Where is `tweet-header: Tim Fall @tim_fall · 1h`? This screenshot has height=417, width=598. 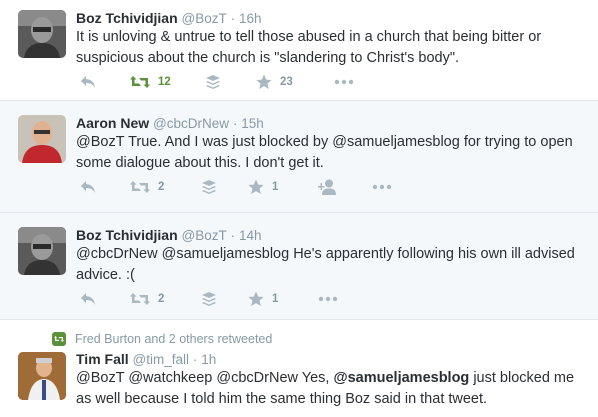 tweet-header: Tim Fall @tim_fall · 1h is located at coordinates (146, 359).